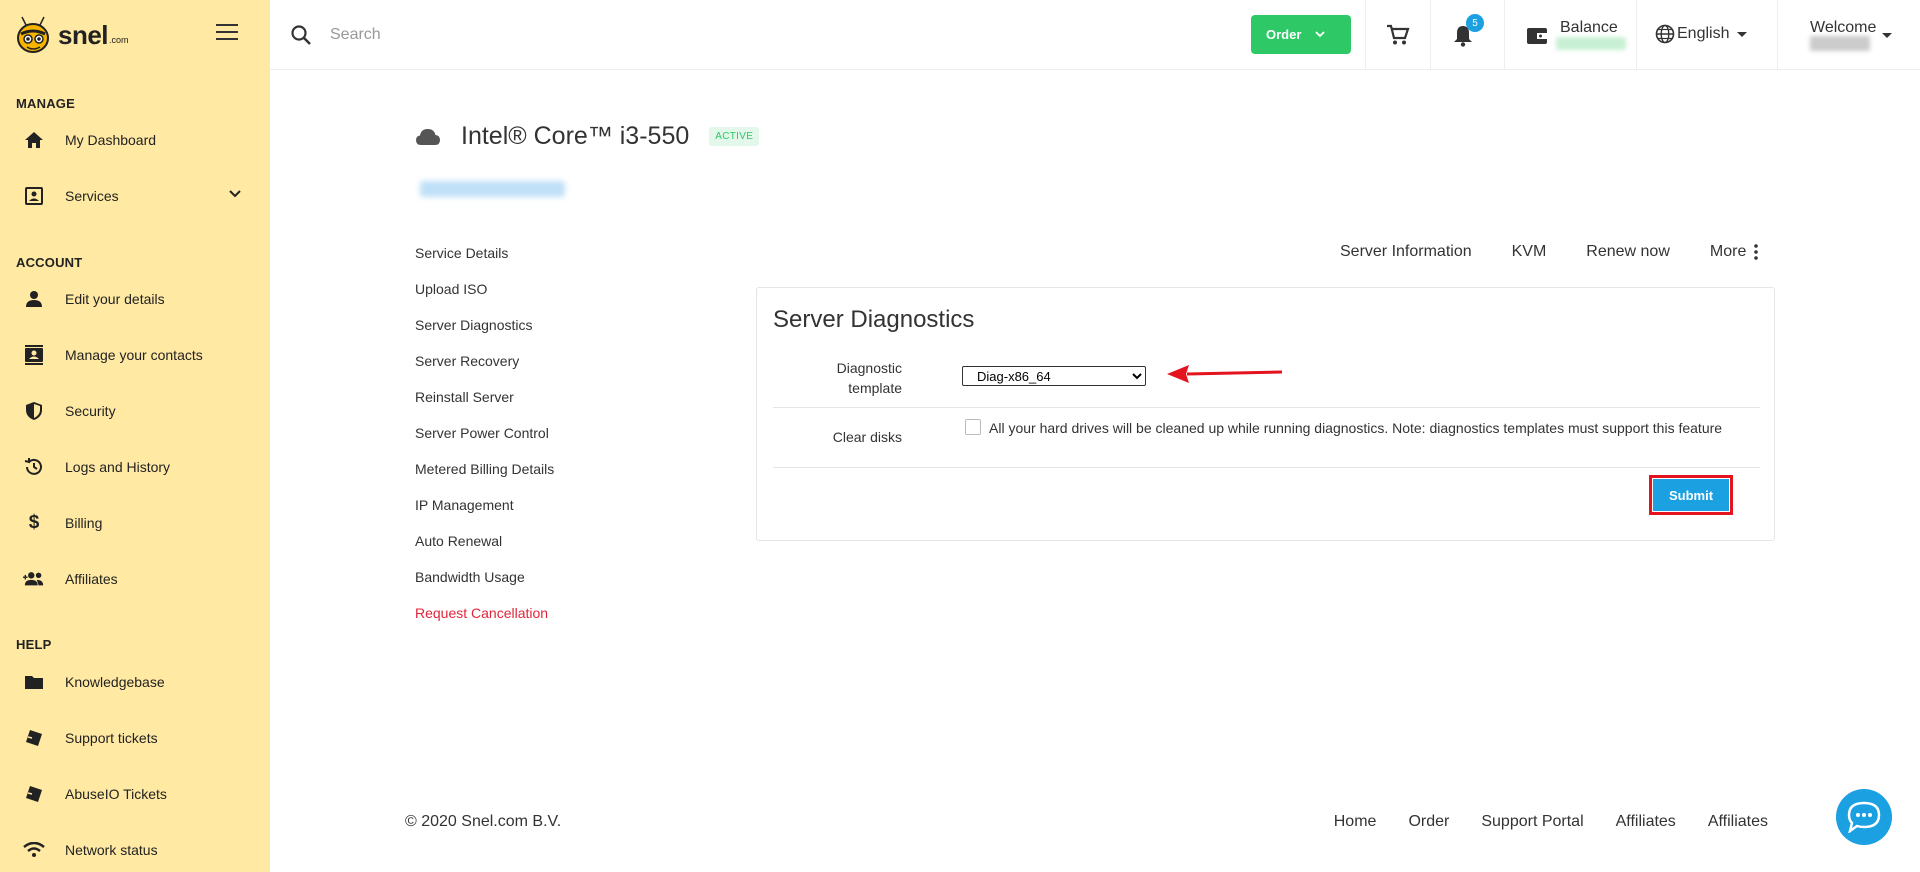 This screenshot has width=1920, height=872. I want to click on bee-logo-icon, so click(33, 34).